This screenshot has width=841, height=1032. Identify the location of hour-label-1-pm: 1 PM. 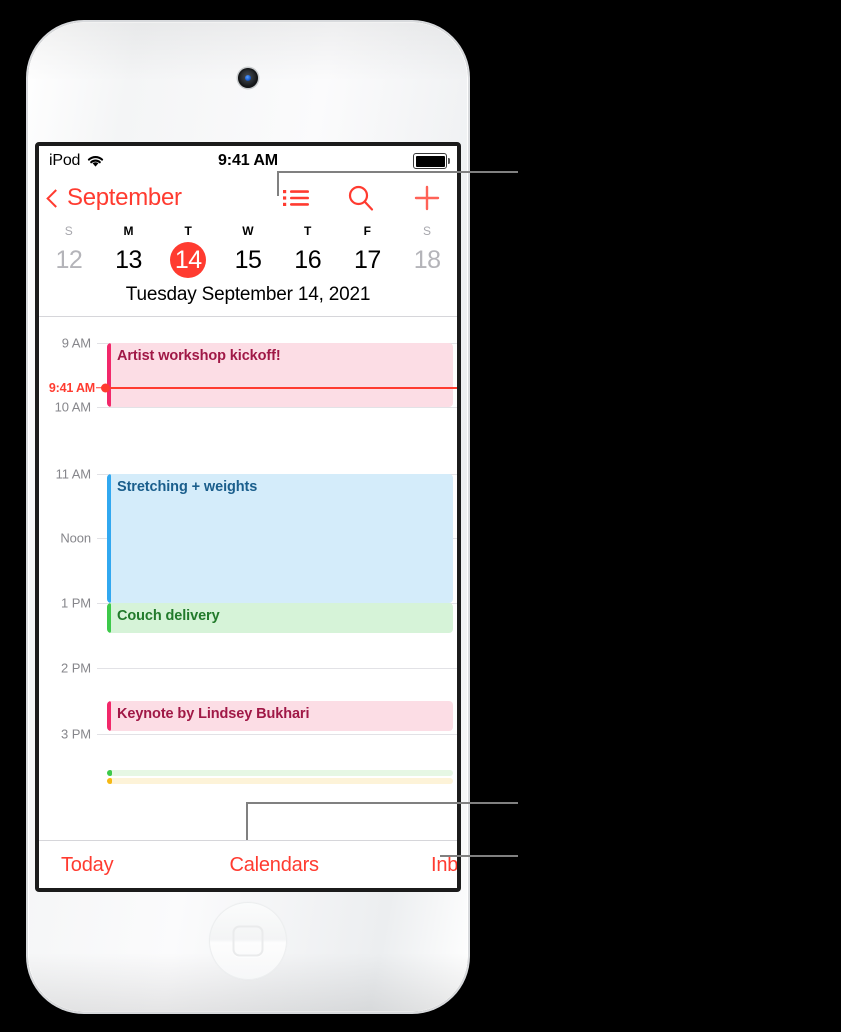
(76, 603).